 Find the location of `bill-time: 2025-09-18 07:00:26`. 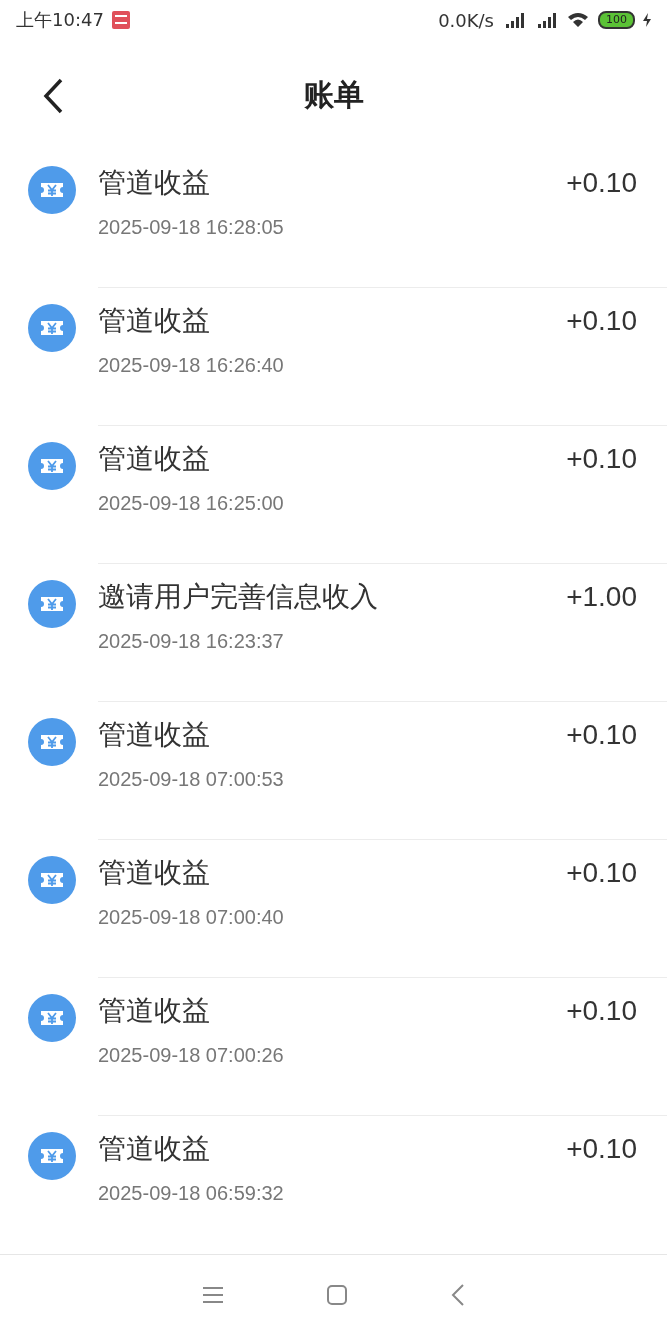

bill-time: 2025-09-18 07:00:26 is located at coordinates (191, 1055).